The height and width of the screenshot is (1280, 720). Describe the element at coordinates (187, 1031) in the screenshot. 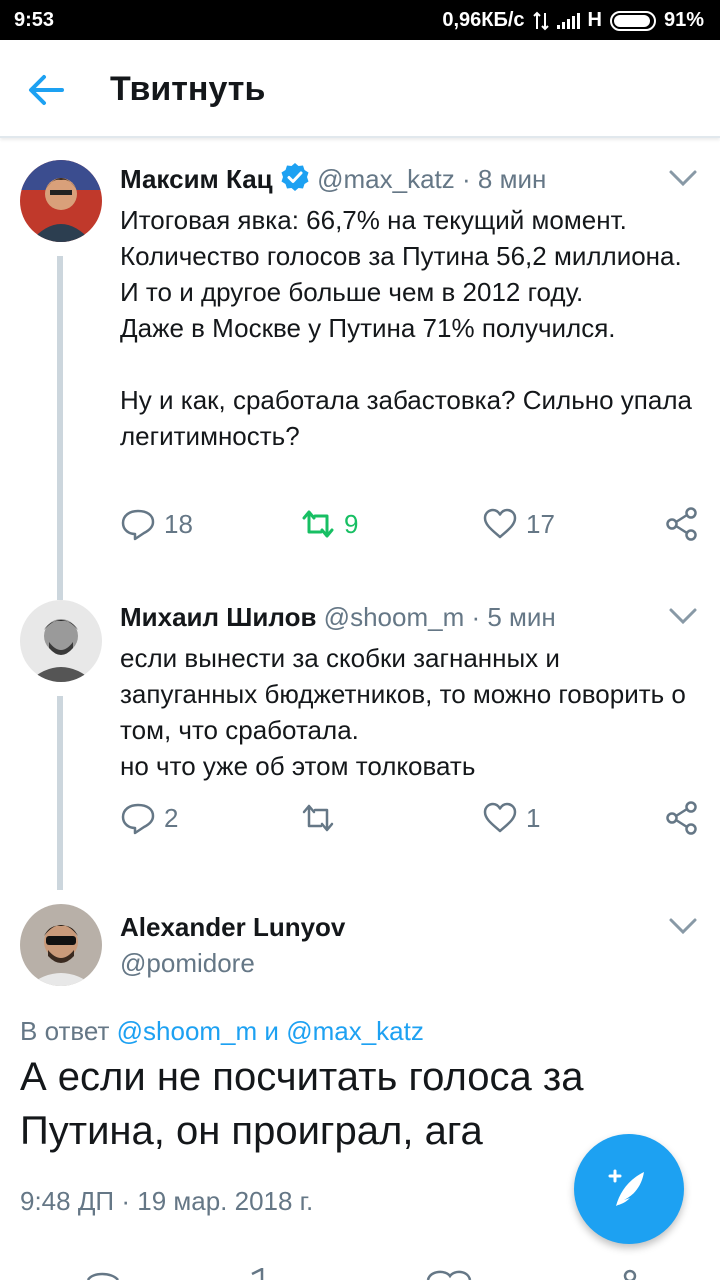

I see `reply-mention-link: @shoom_m` at that location.